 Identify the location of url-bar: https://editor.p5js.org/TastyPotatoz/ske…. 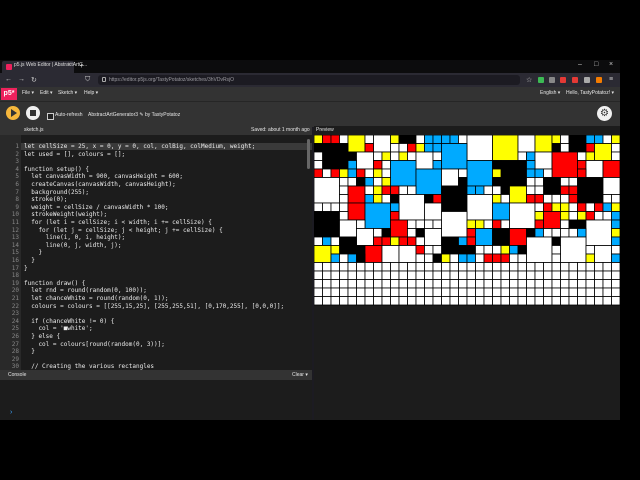
(309, 80).